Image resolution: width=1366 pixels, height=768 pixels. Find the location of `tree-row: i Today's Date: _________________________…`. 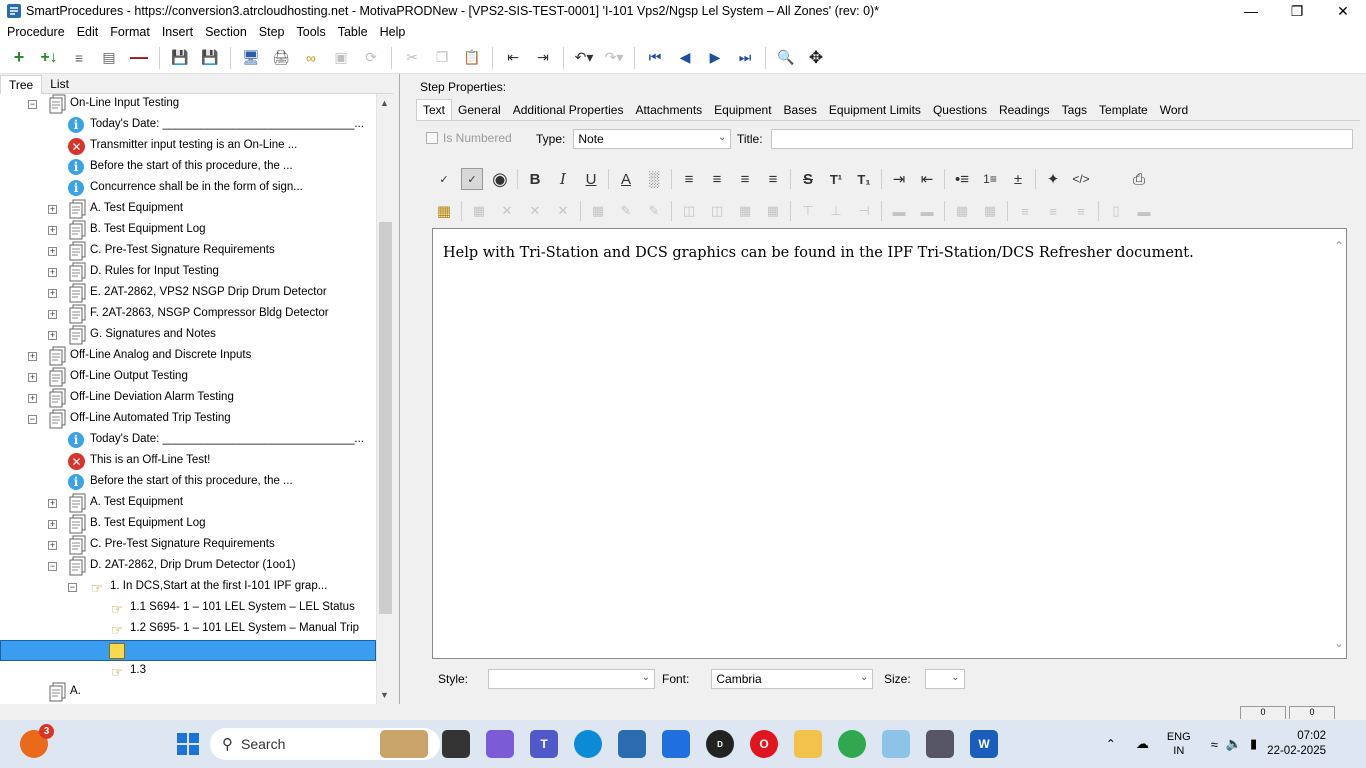

tree-row: i Today's Date: _________________________… is located at coordinates (188, 440).